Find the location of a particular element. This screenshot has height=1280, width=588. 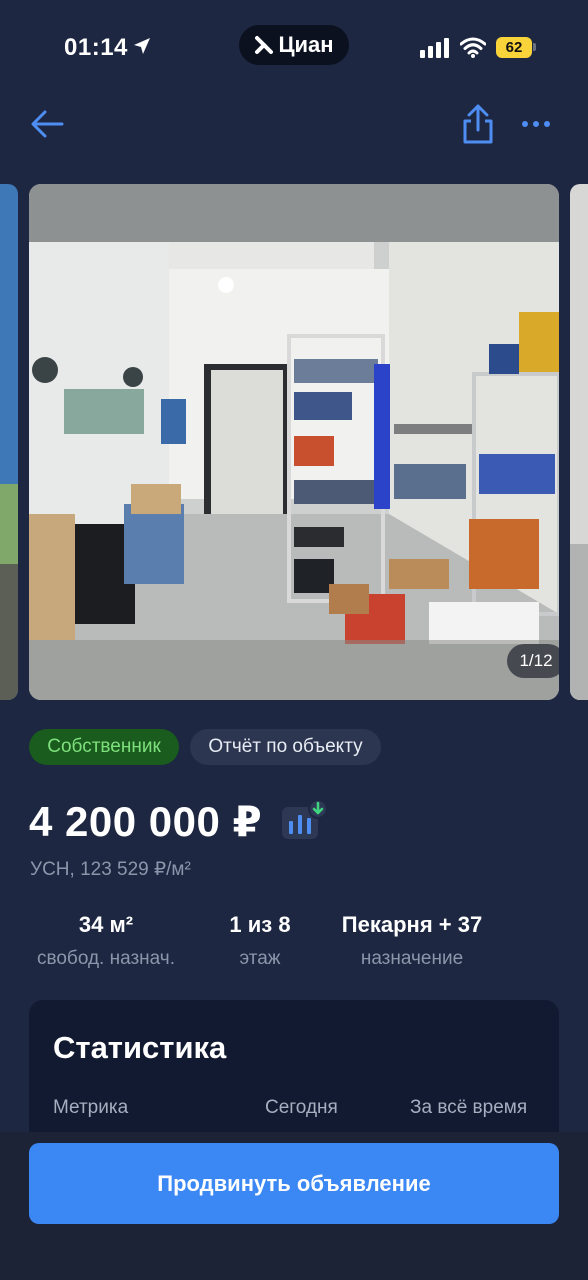

photo-counter-text: 1/12 is located at coordinates (536, 660).